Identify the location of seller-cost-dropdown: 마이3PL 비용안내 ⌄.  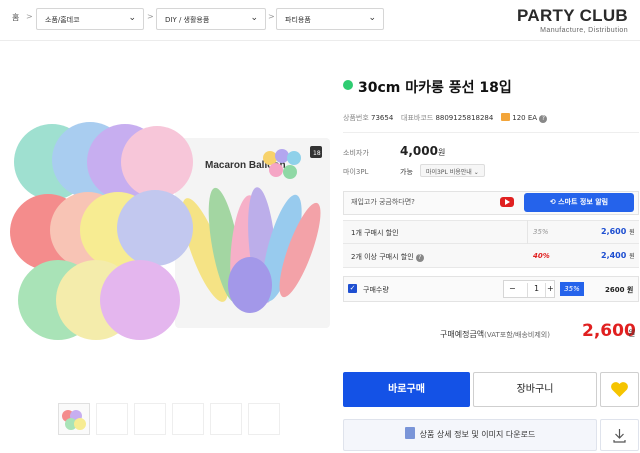
(452, 170).